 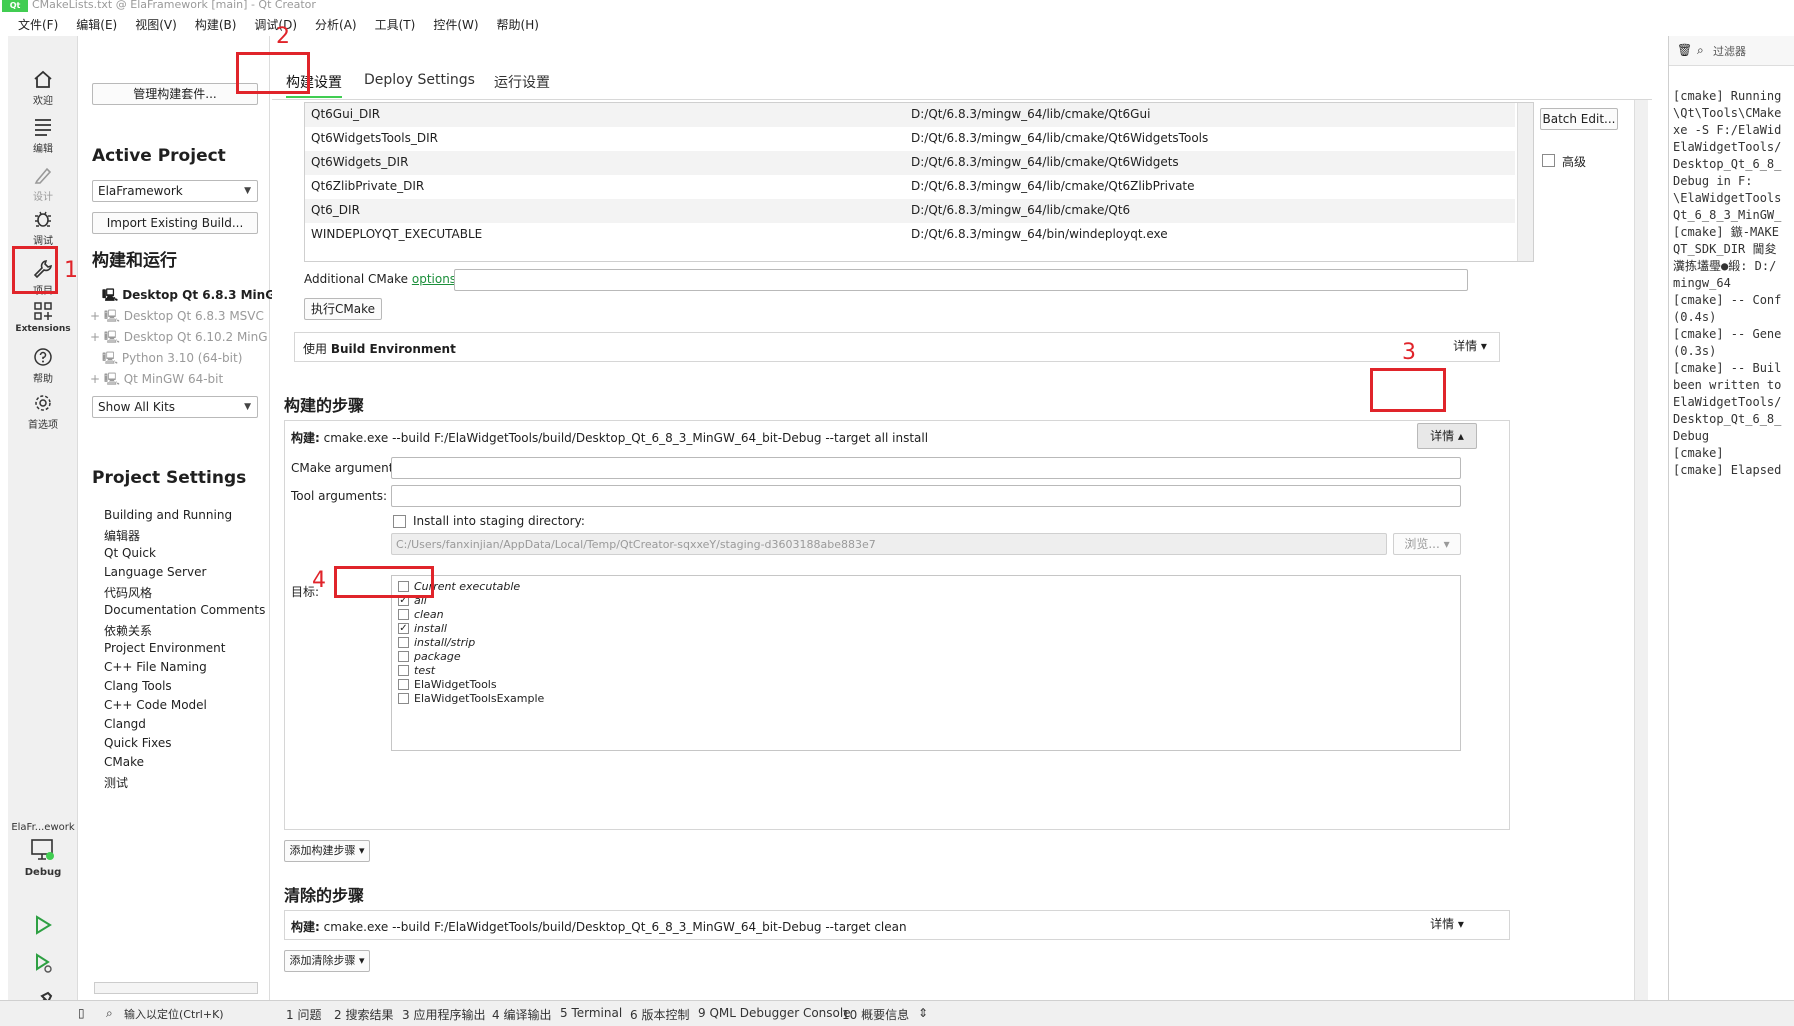 What do you see at coordinates (122, 535) in the screenshot?
I see `settings-item: 编辑器` at bounding box center [122, 535].